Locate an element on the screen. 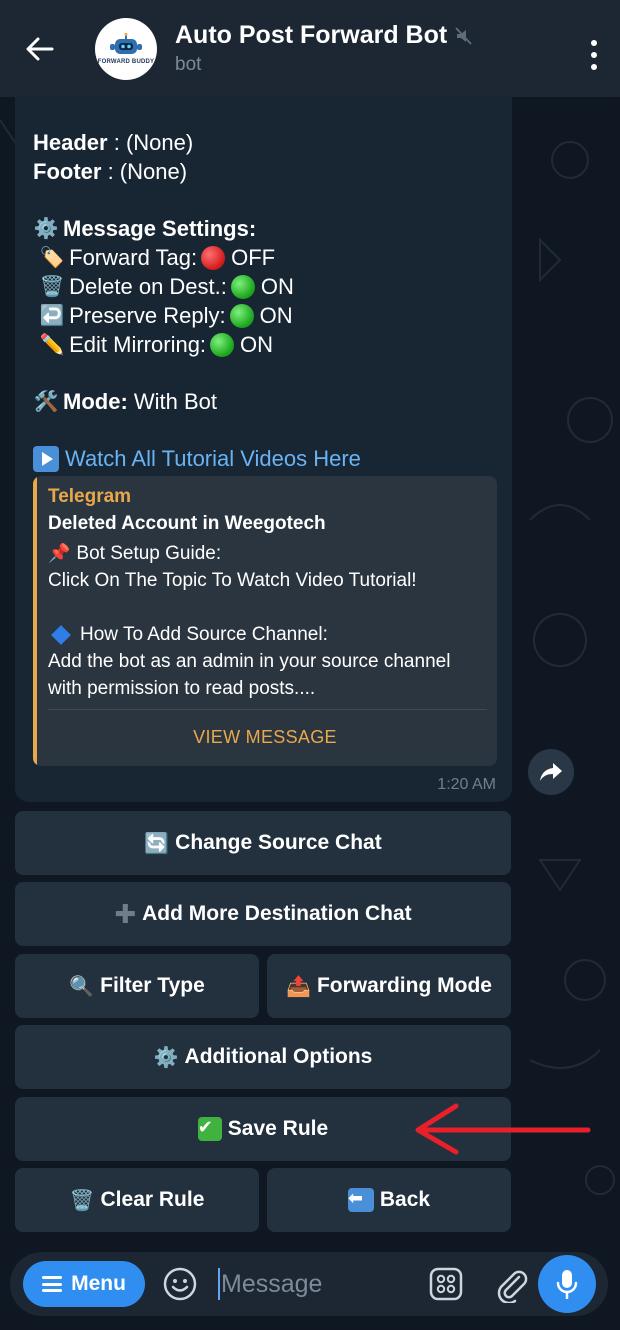  menu-button: Menu is located at coordinates (84, 1284).